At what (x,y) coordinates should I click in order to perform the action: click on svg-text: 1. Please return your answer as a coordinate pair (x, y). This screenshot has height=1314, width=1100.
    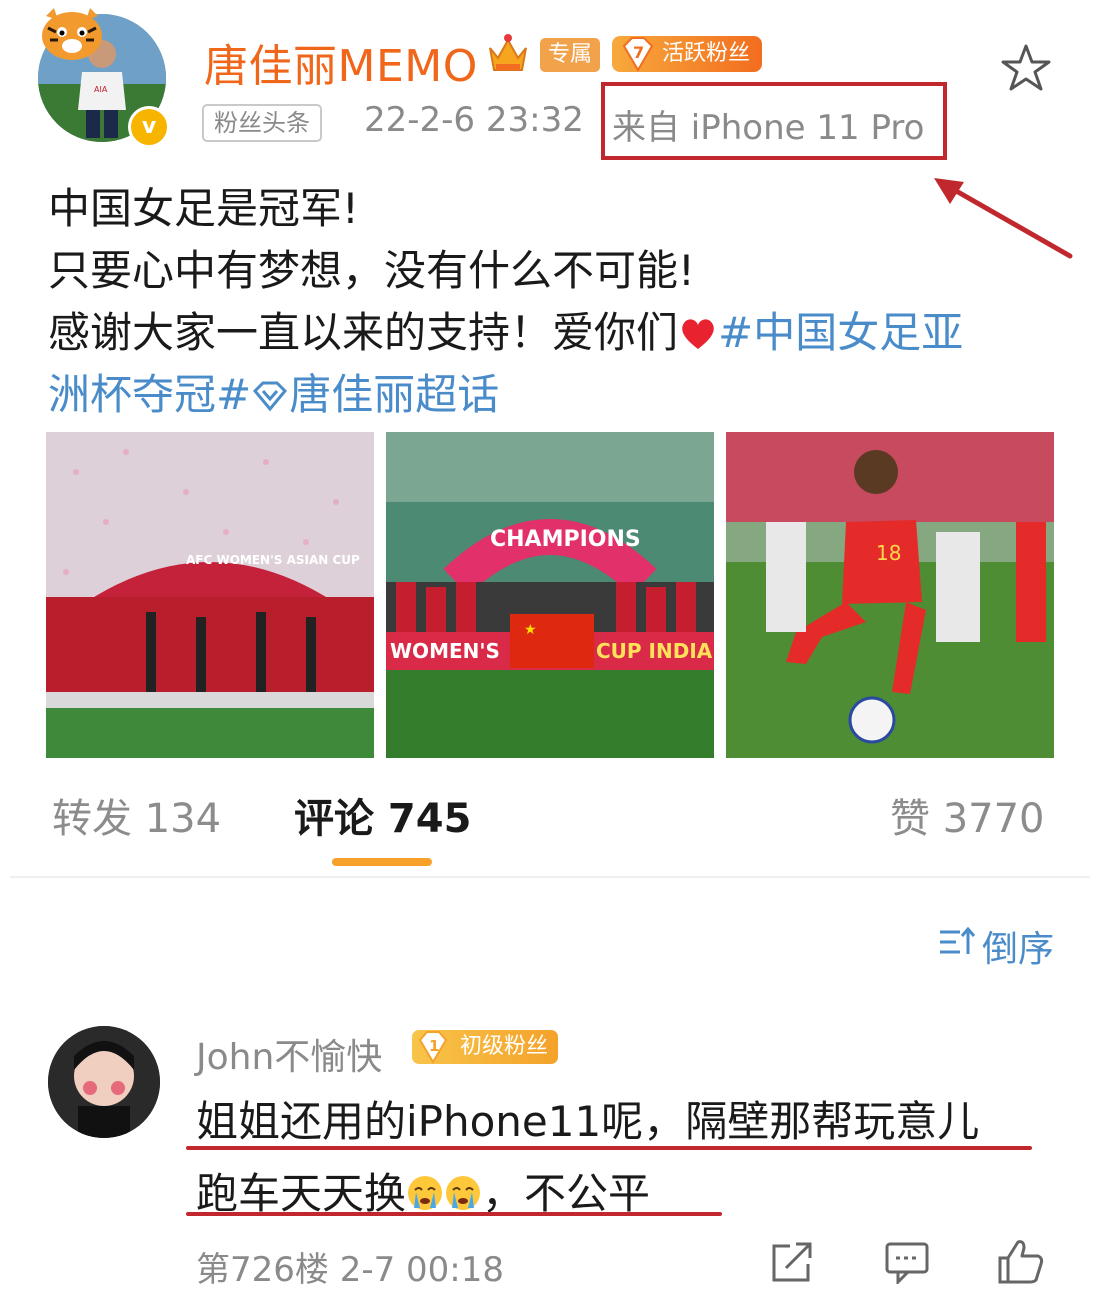
    Looking at the image, I should click on (434, 1046).